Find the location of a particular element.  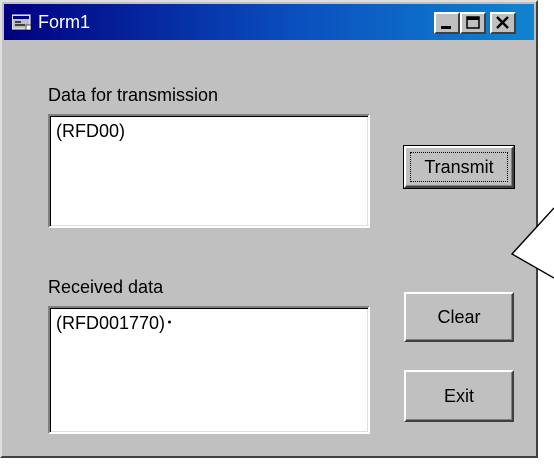

exit-button-label: Exit is located at coordinates (458, 396).